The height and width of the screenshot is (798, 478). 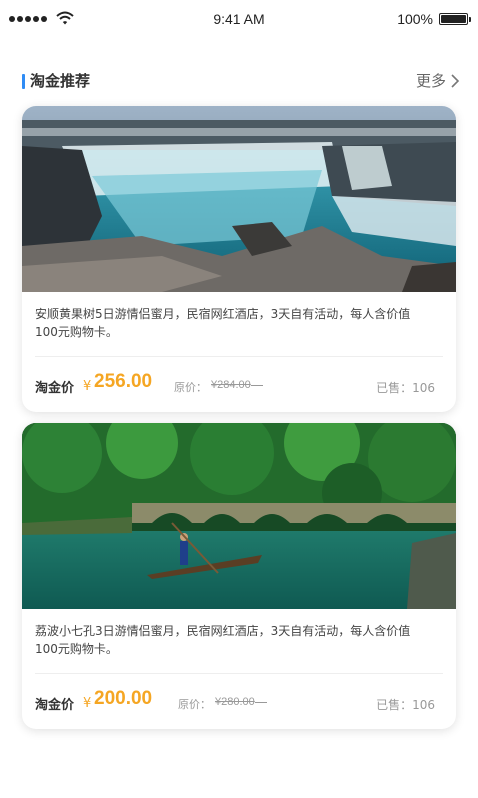 What do you see at coordinates (455, 81) in the screenshot?
I see `chevron-right-icon` at bounding box center [455, 81].